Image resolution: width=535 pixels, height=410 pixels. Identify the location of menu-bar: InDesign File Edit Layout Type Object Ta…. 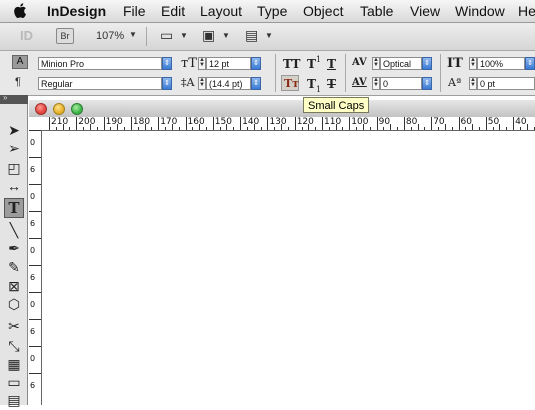
(267, 11).